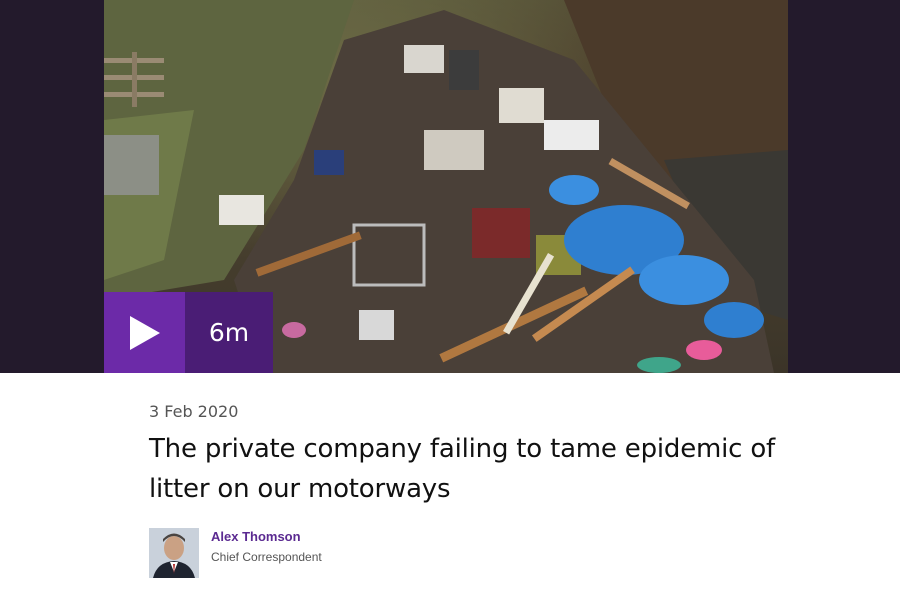  I want to click on author-info: Alex Thomson Chief Correspondent, so click(266, 546).